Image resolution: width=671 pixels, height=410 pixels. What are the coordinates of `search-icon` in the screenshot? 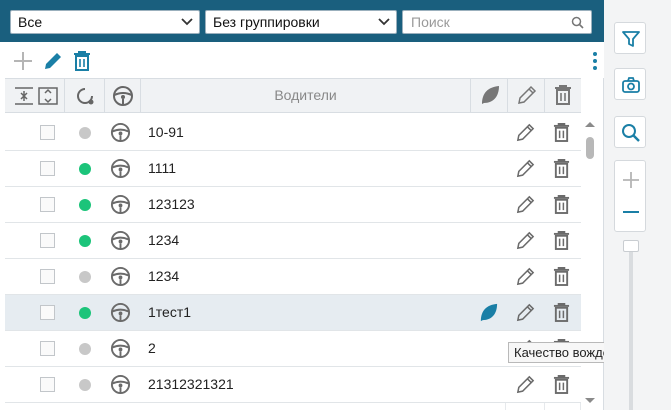 It's located at (577, 22).